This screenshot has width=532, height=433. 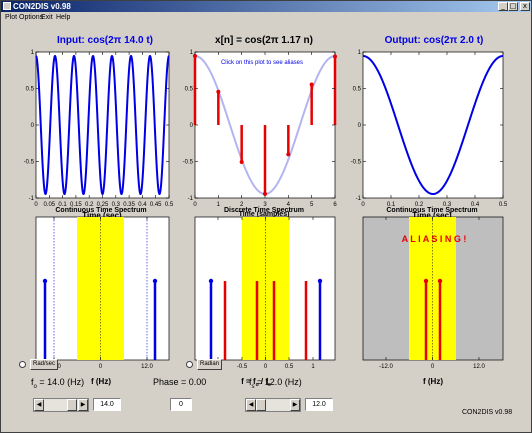 What do you see at coordinates (360, 53) in the screenshot?
I see `output-ytick: 1` at bounding box center [360, 53].